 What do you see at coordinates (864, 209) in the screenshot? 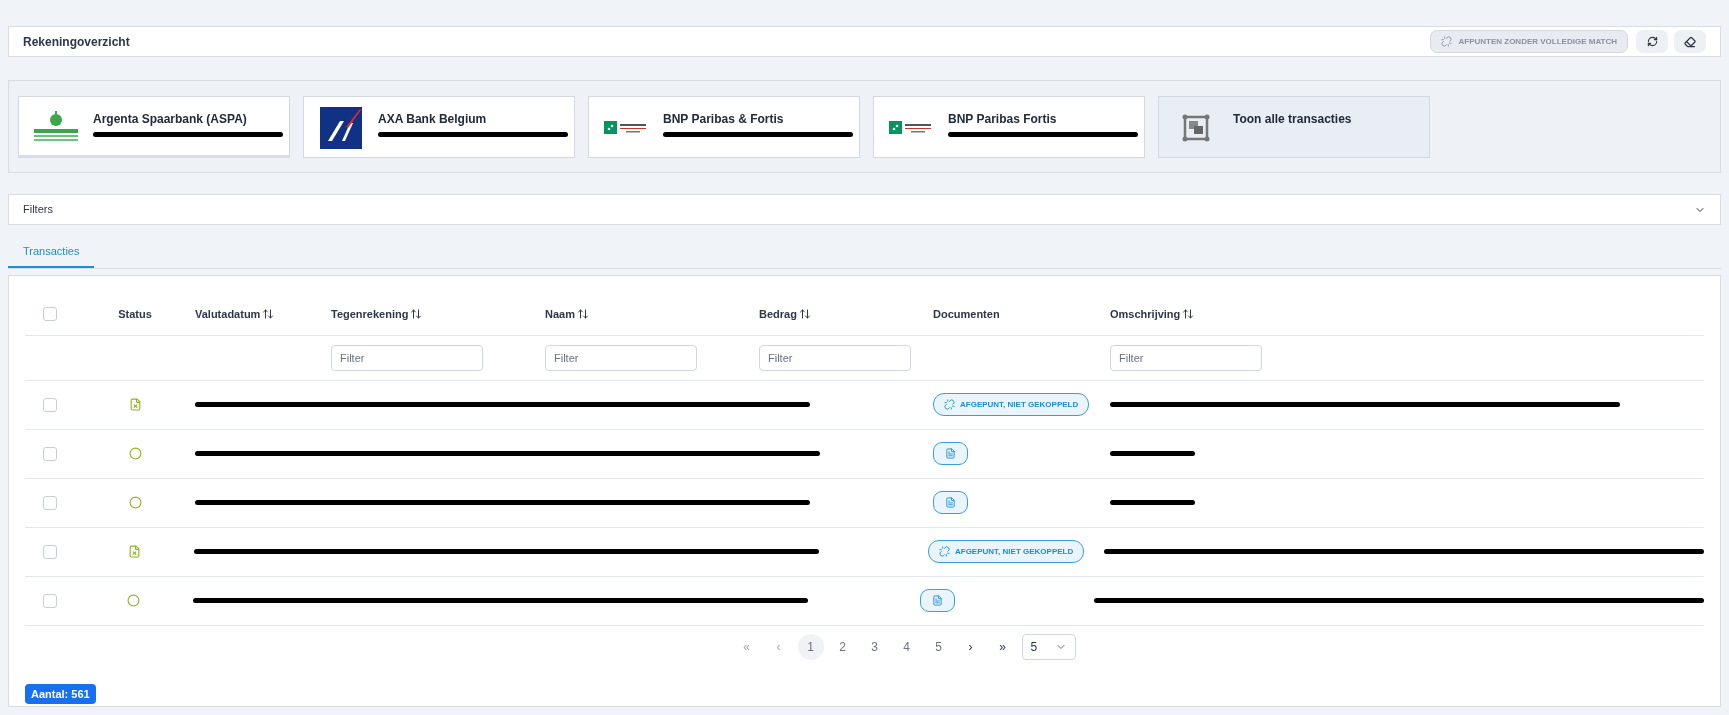
I see `filters-bar: Filters` at bounding box center [864, 209].